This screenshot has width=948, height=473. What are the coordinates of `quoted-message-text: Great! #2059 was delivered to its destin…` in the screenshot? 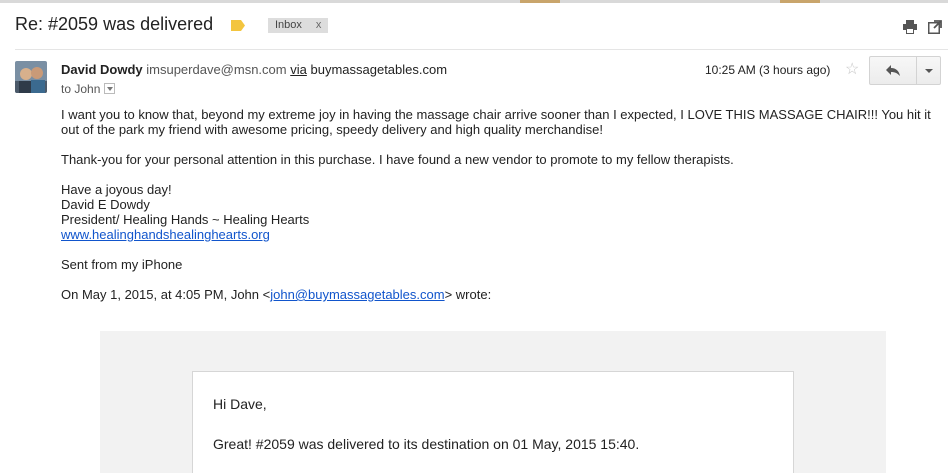 It's located at (426, 444).